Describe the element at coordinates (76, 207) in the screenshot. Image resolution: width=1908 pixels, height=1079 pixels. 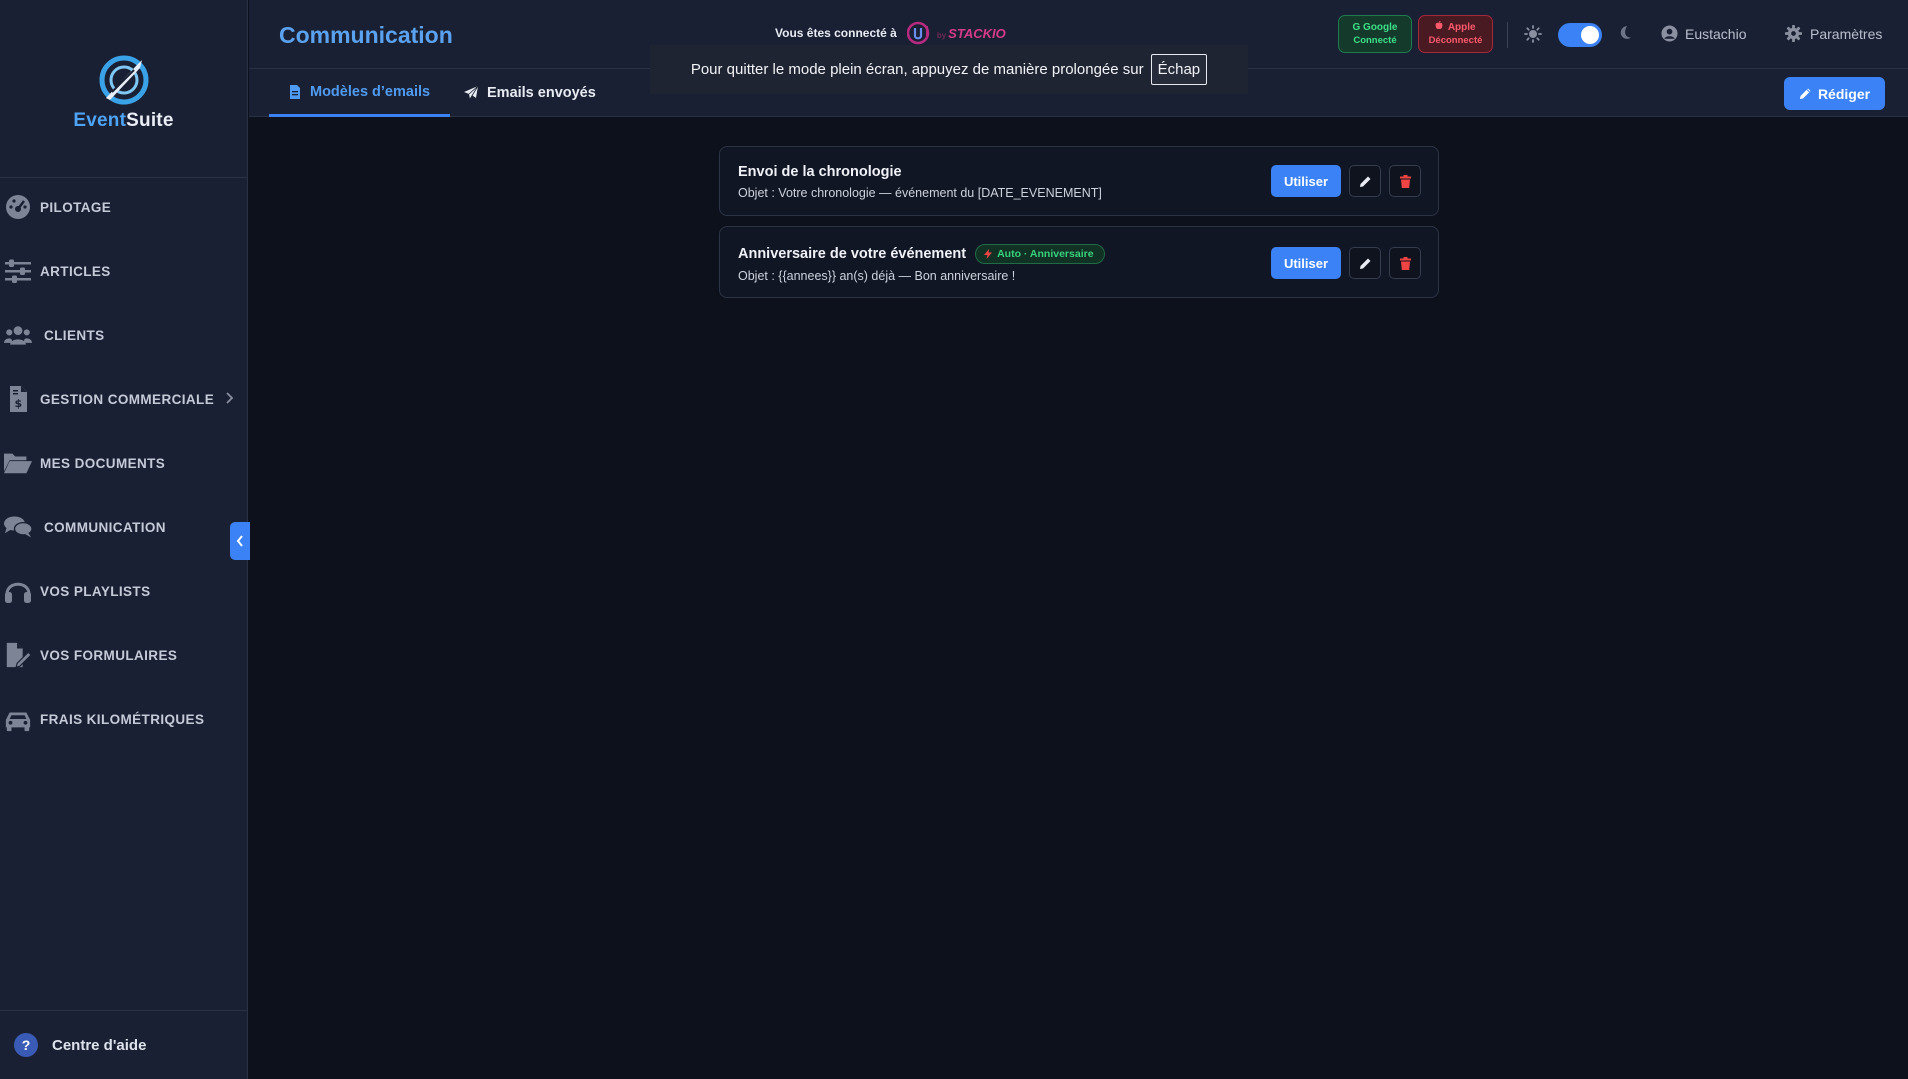
I see `sidebar-item-label: PILOTAGE` at that location.